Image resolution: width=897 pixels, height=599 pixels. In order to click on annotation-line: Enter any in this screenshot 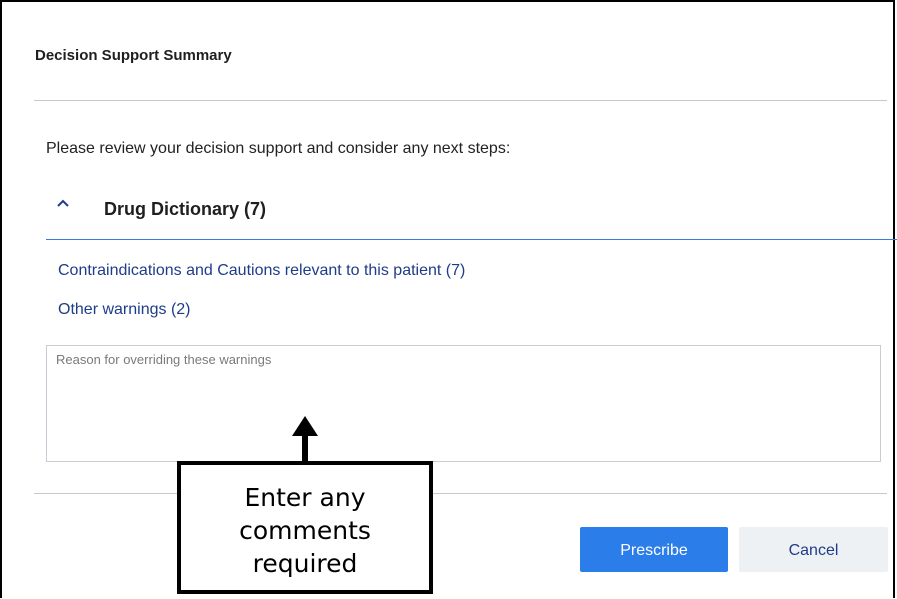, I will do `click(305, 497)`.